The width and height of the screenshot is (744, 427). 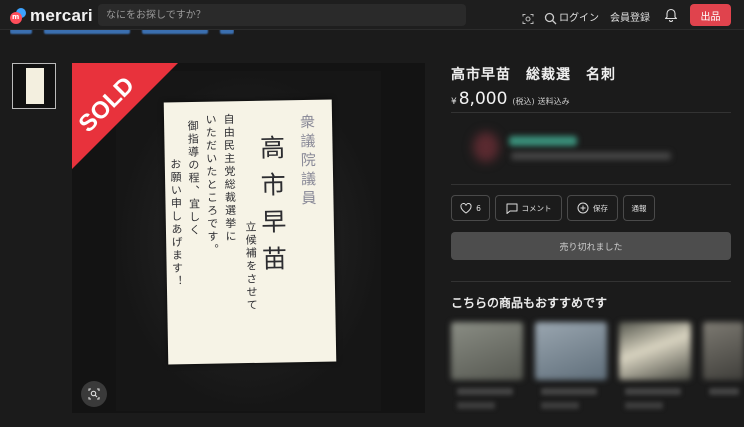 I want to click on card-message-line: 御指導の程、宜しく, so click(x=194, y=178).